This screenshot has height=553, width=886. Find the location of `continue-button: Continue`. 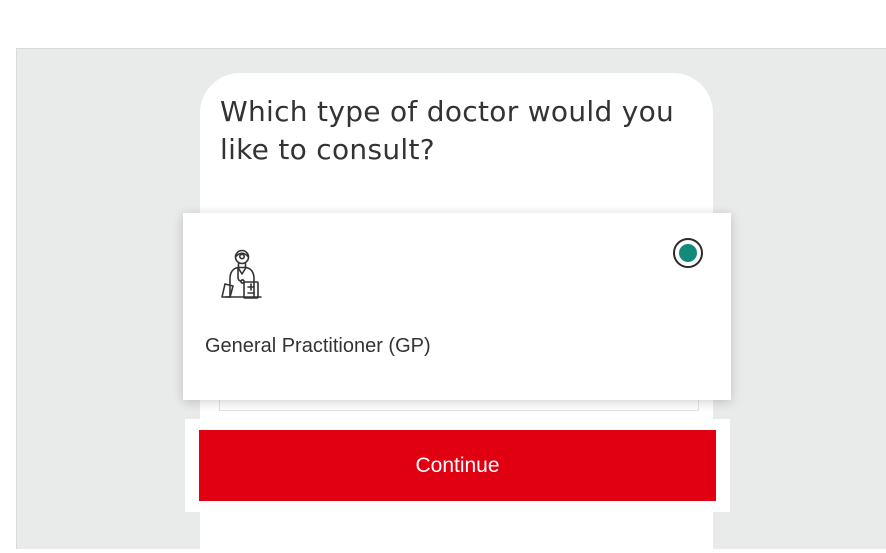

continue-button: Continue is located at coordinates (457, 465).